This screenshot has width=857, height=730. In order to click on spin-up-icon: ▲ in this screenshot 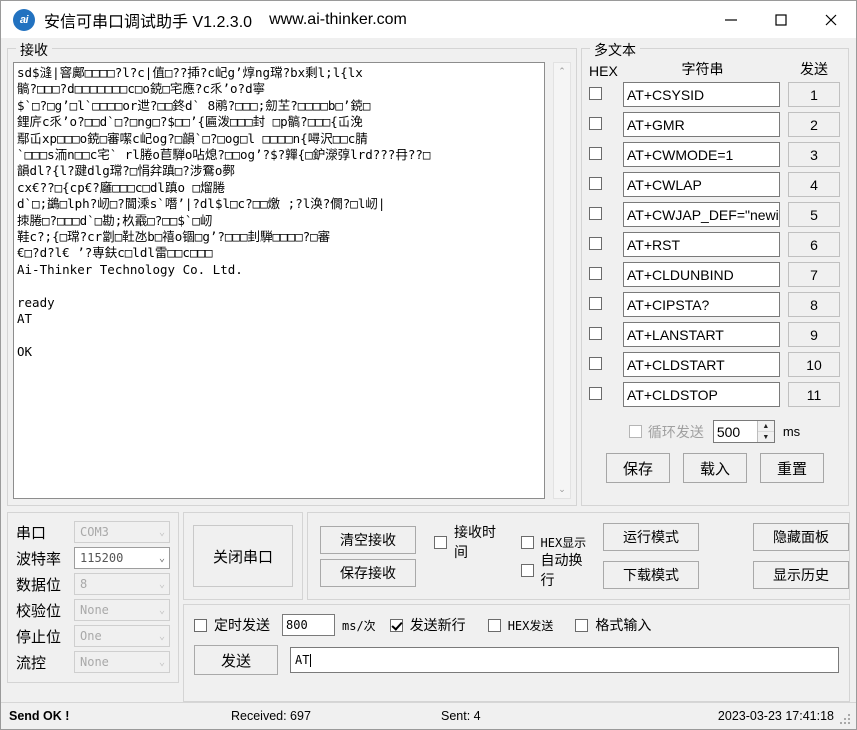, I will do `click(765, 426)`.